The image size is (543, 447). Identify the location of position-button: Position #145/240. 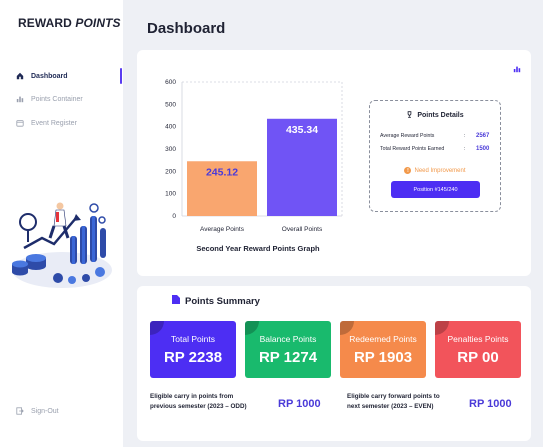
(435, 189).